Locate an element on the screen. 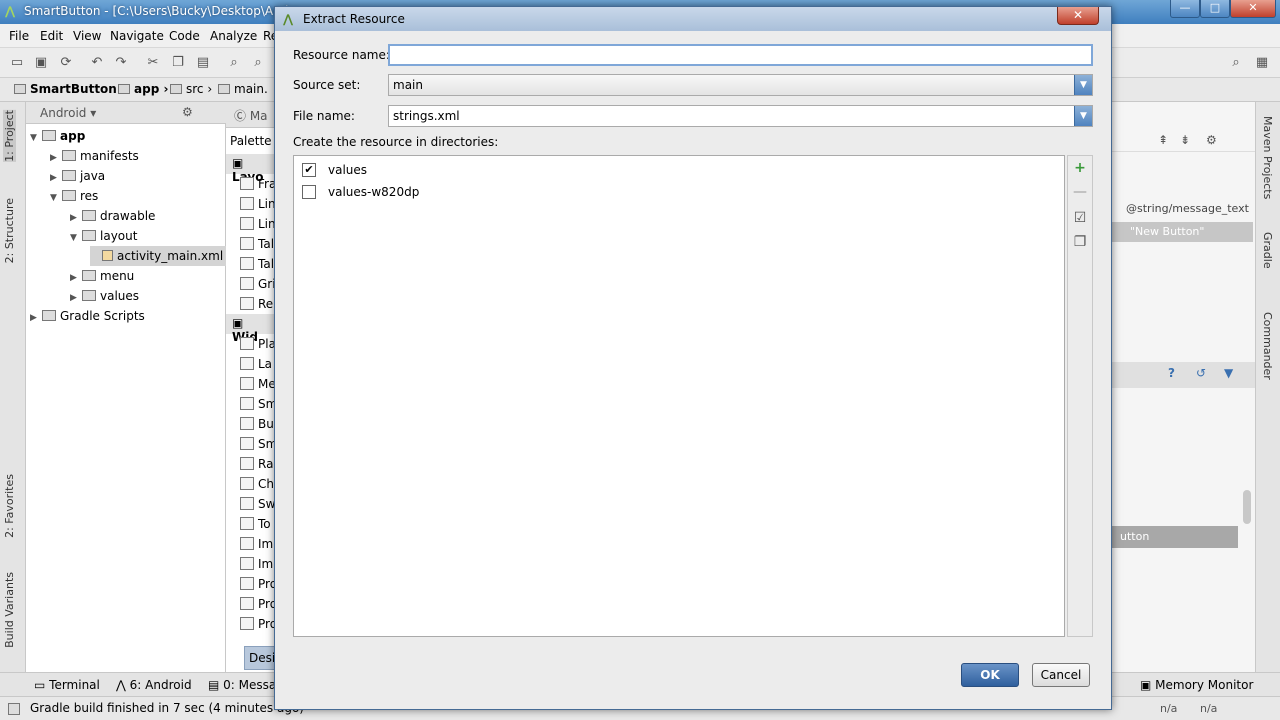 Image resolution: width=1280 pixels, height=720 pixels. palette-item: Fra is located at coordinates (258, 184).